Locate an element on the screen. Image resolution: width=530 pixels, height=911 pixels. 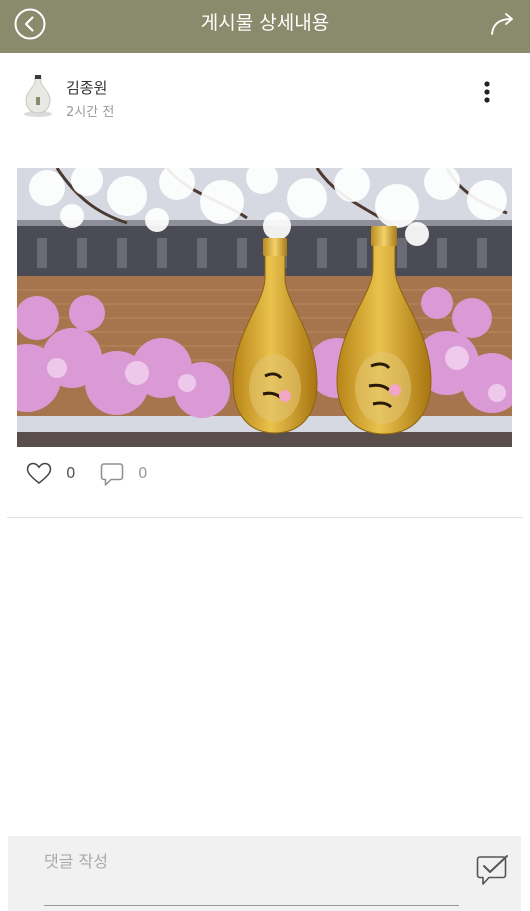
heart-icon is located at coordinates (39, 474).